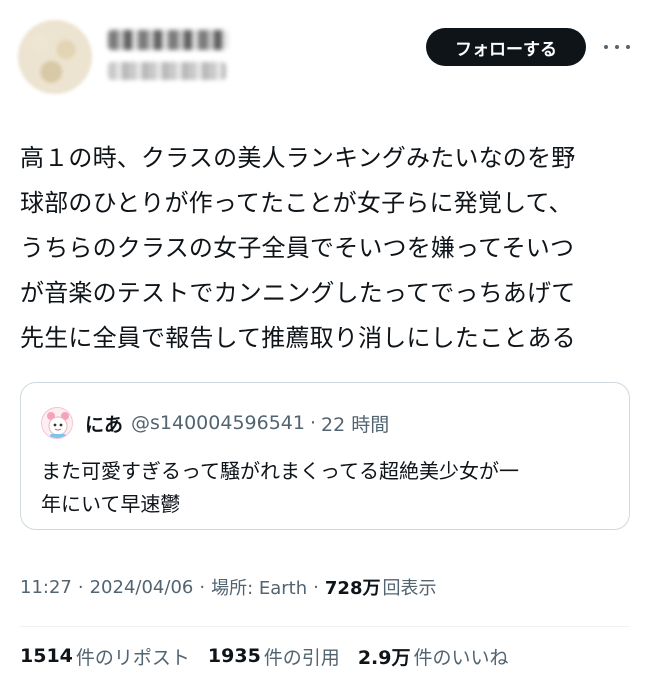  What do you see at coordinates (46, 656) in the screenshot?
I see `reposts-count: 1514` at bounding box center [46, 656].